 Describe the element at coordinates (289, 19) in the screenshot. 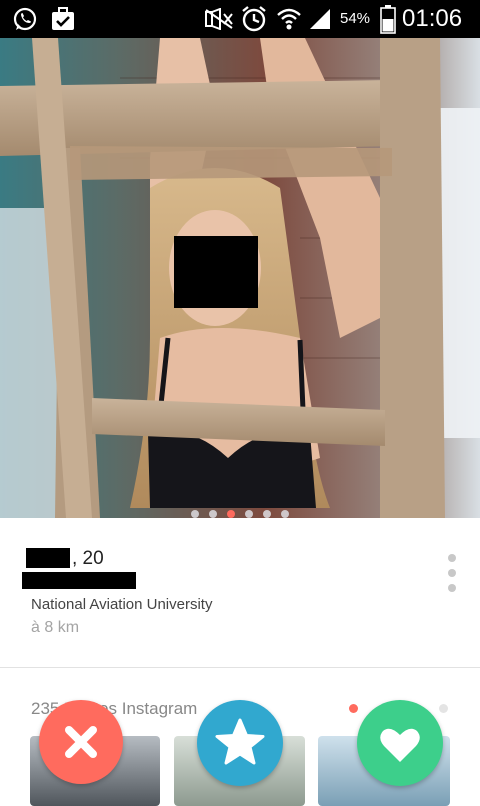

I see `wifi-icon` at that location.